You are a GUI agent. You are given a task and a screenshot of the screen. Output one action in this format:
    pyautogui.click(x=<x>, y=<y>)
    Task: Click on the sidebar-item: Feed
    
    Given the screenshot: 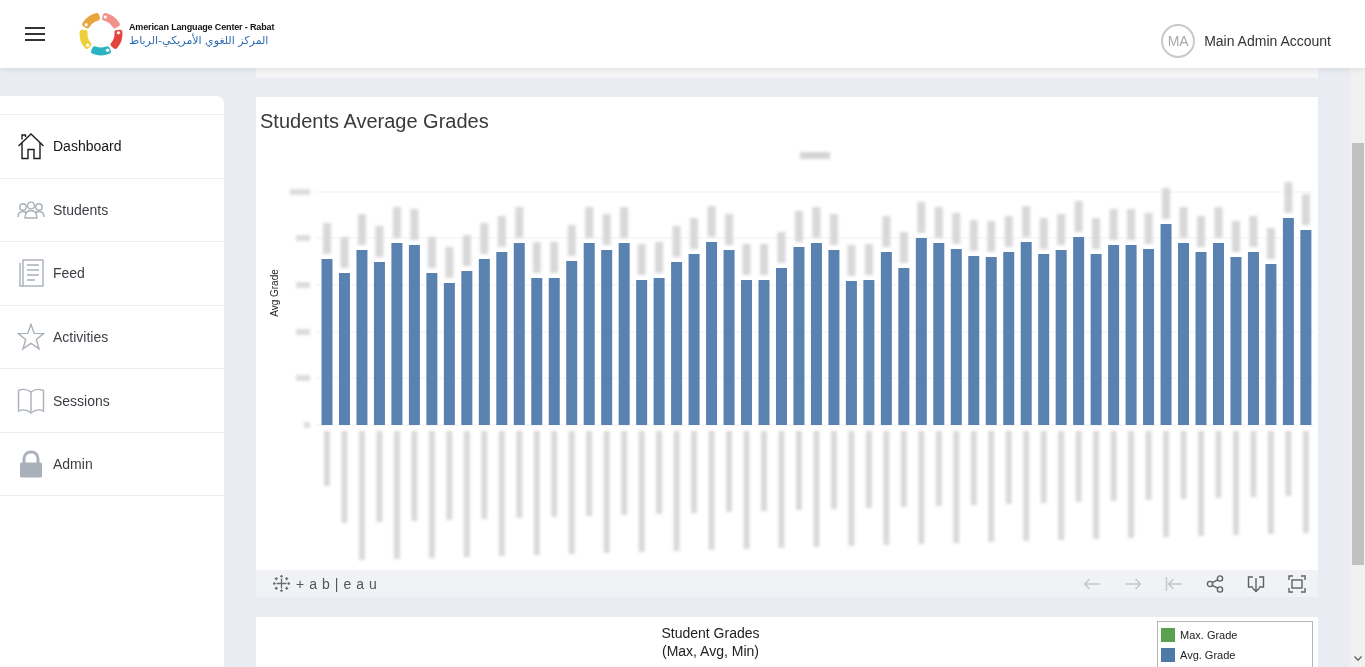 What is the action you would take?
    pyautogui.click(x=112, y=273)
    